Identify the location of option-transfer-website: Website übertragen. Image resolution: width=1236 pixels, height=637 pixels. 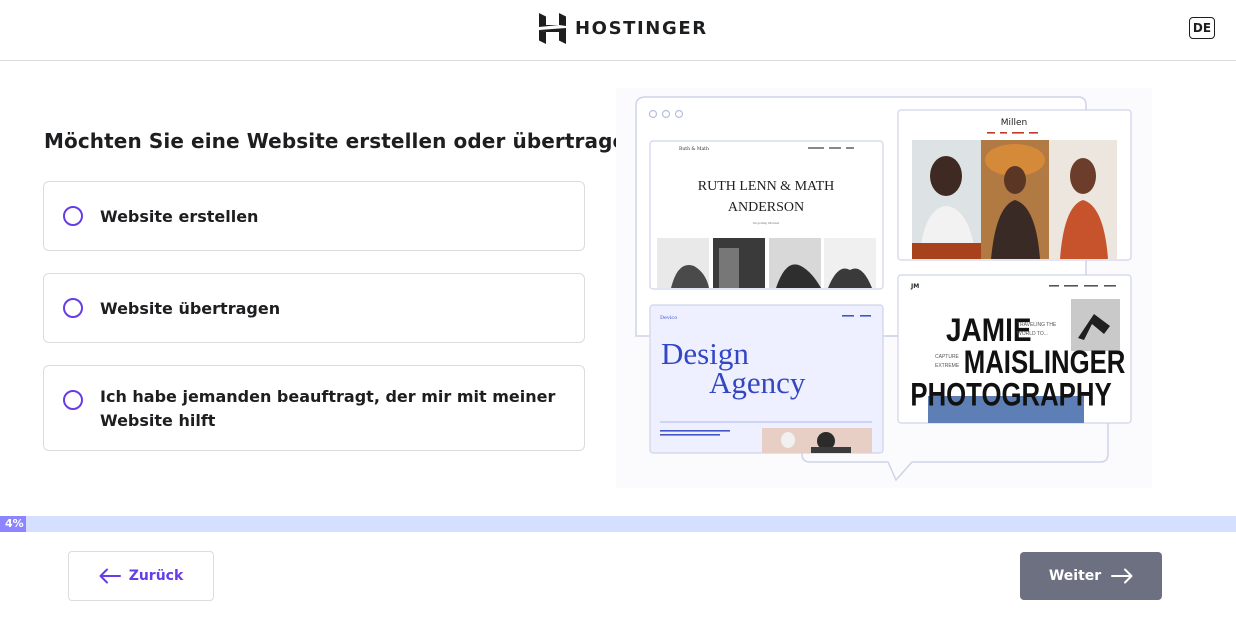
(314, 308).